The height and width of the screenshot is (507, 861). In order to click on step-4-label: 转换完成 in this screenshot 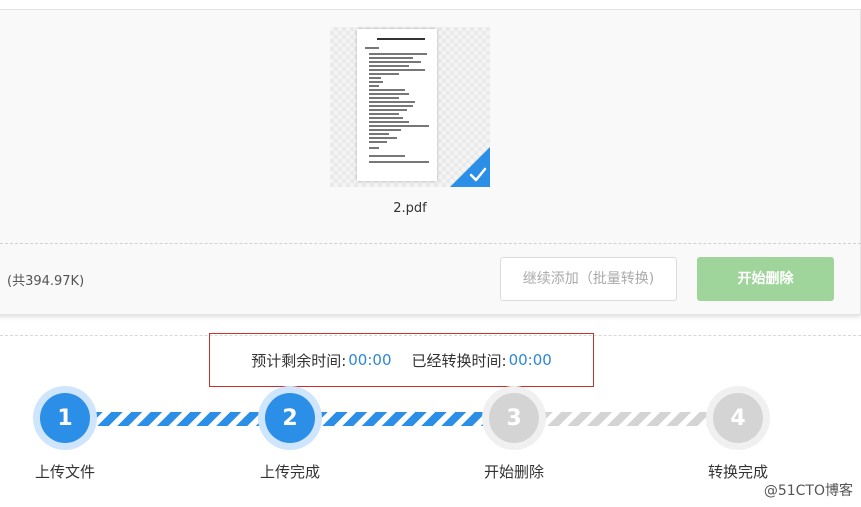, I will do `click(737, 472)`.